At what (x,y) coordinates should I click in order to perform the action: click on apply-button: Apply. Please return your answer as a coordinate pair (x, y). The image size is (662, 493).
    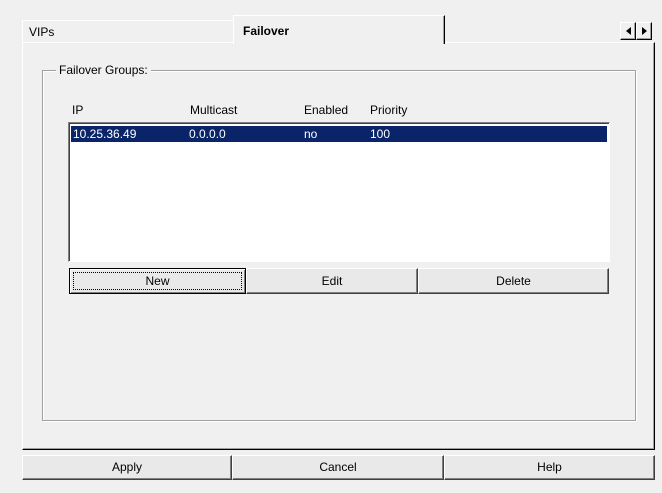
    Looking at the image, I should click on (127, 467).